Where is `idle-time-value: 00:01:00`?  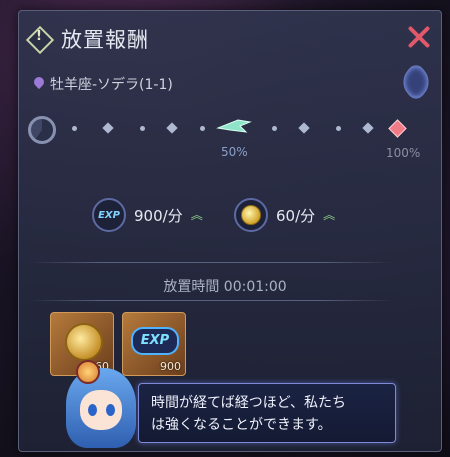
idle-time-value: 00:01:00 is located at coordinates (255, 287).